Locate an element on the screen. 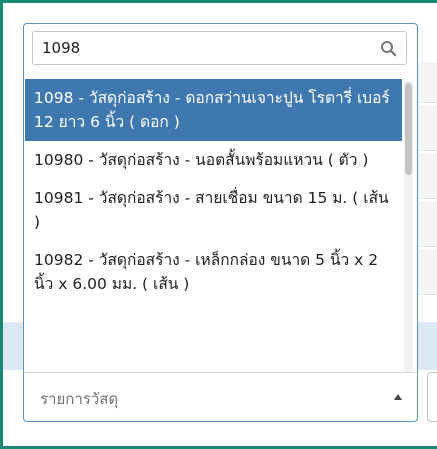 The image size is (437, 449). caret-up-icon is located at coordinates (398, 397).